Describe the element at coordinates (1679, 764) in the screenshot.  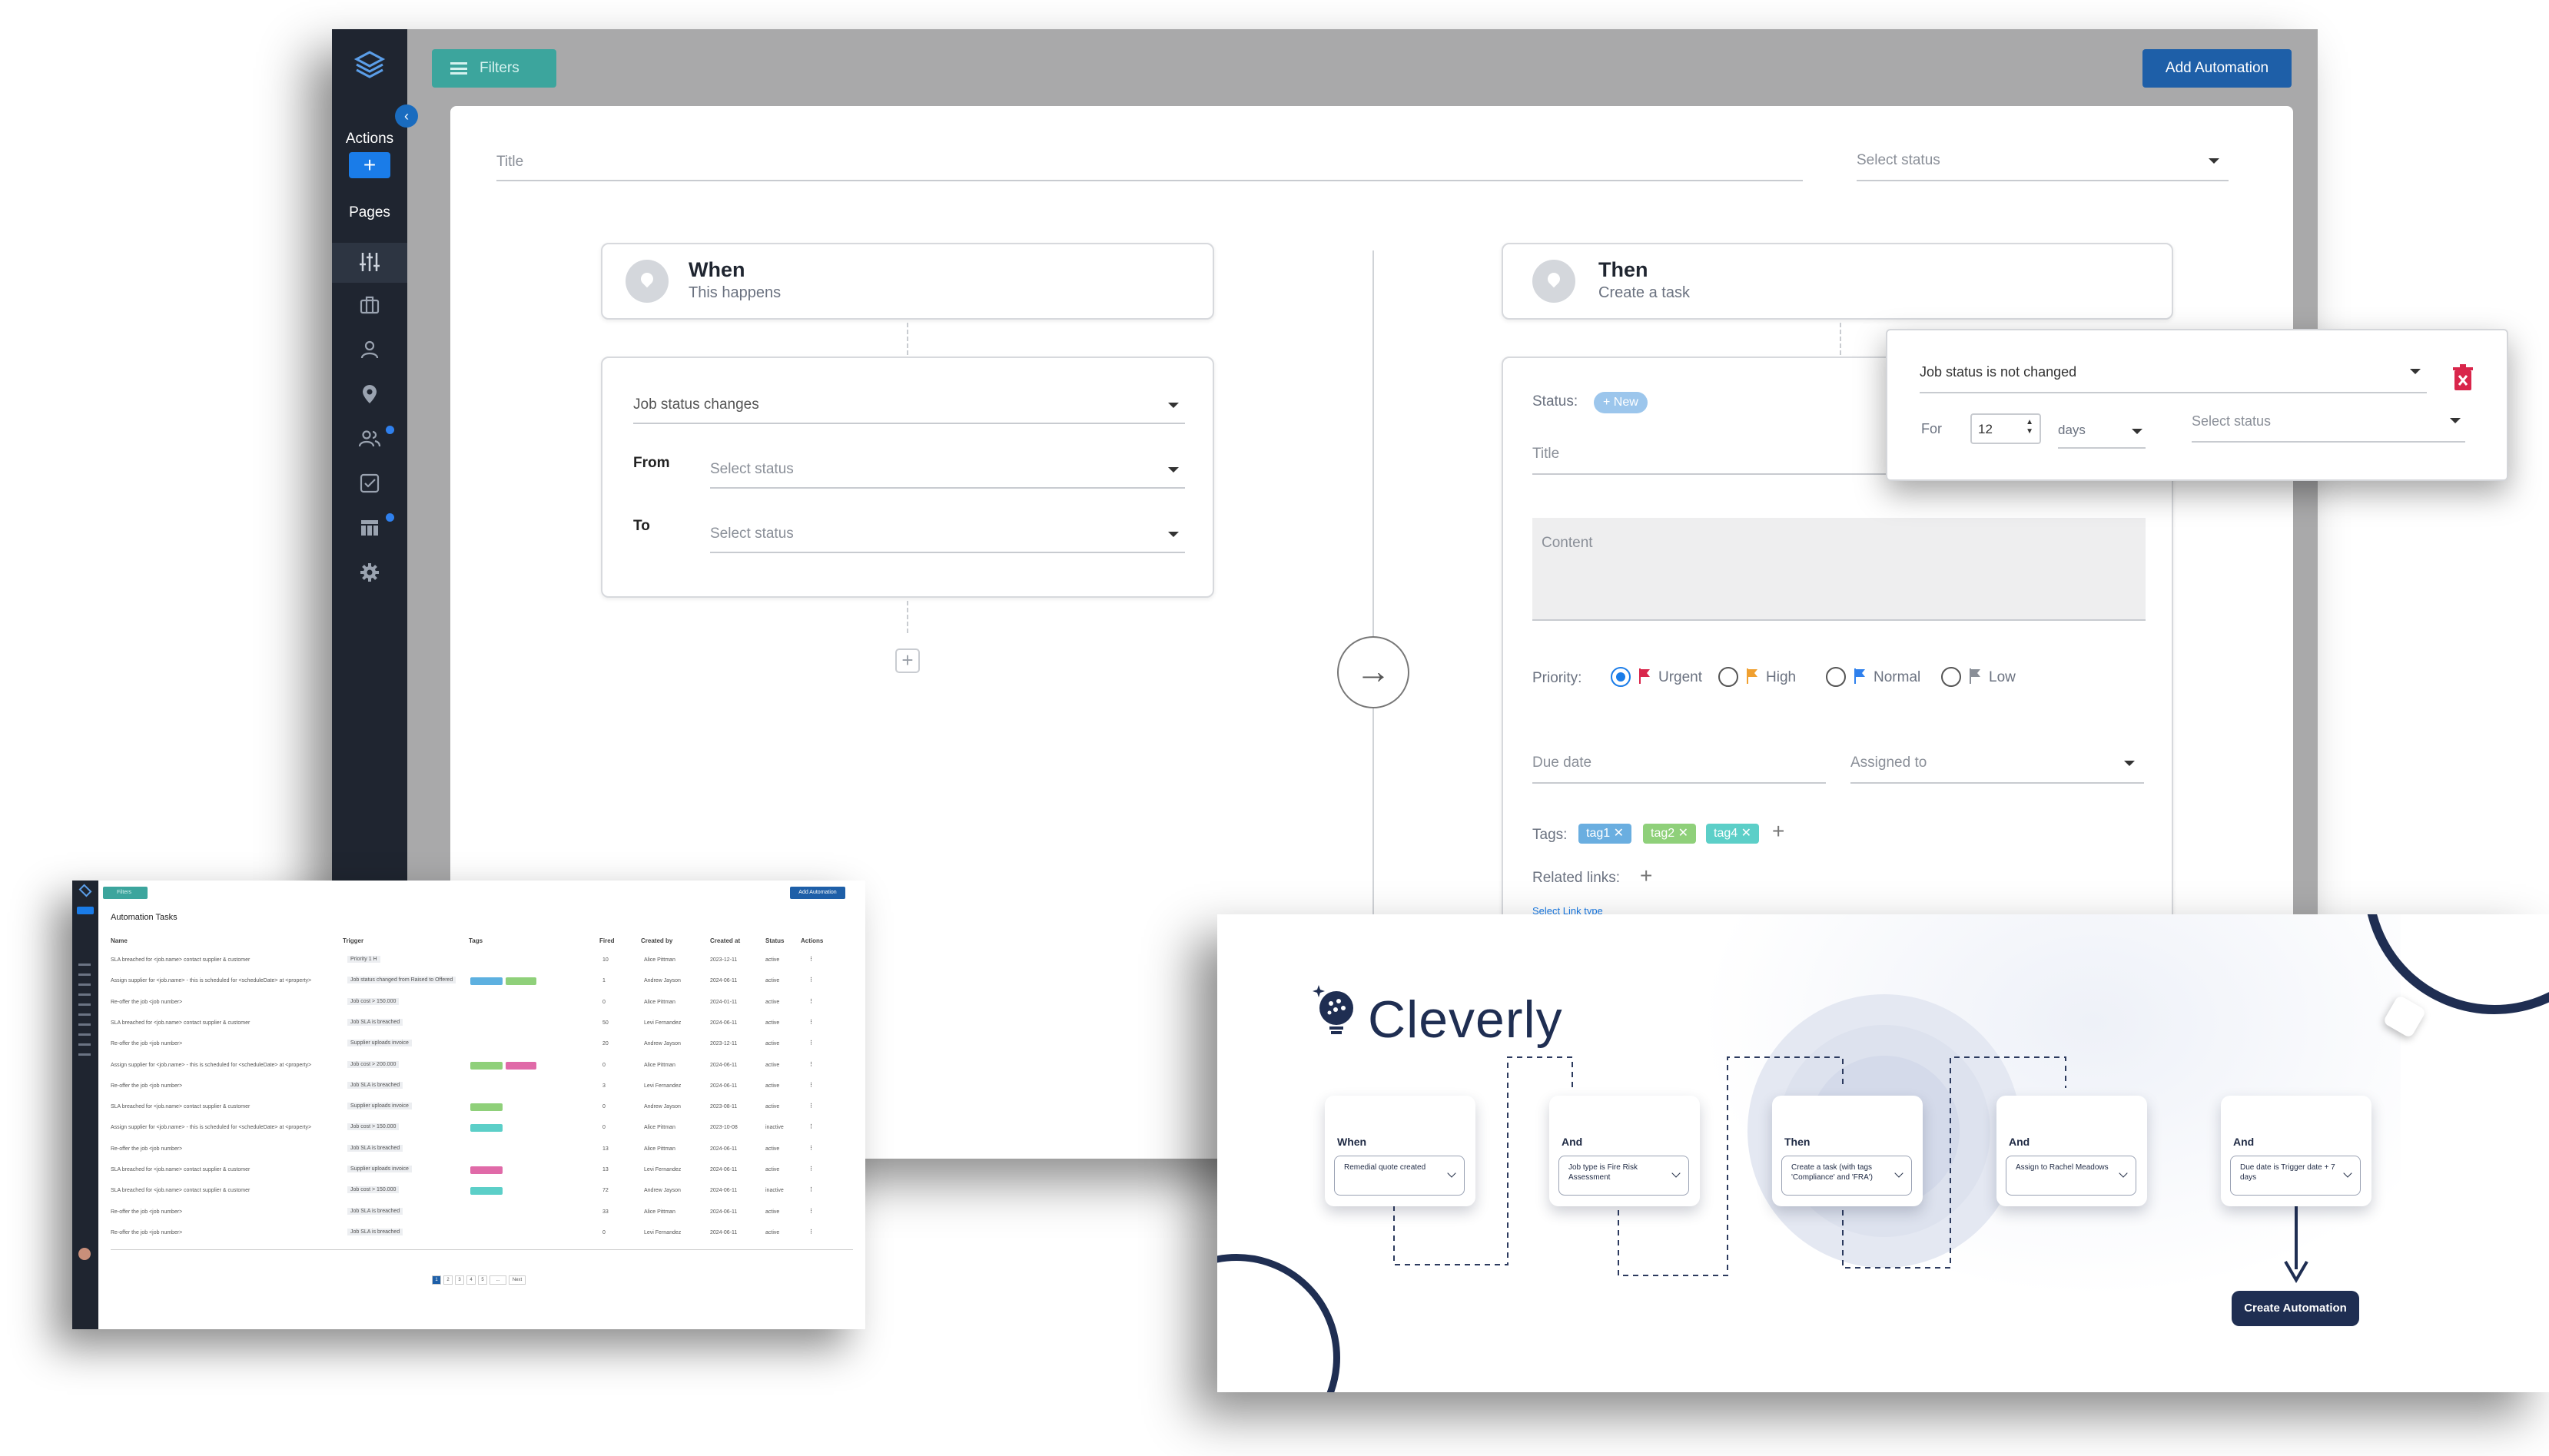
I see `due-date-input: Due date` at that location.